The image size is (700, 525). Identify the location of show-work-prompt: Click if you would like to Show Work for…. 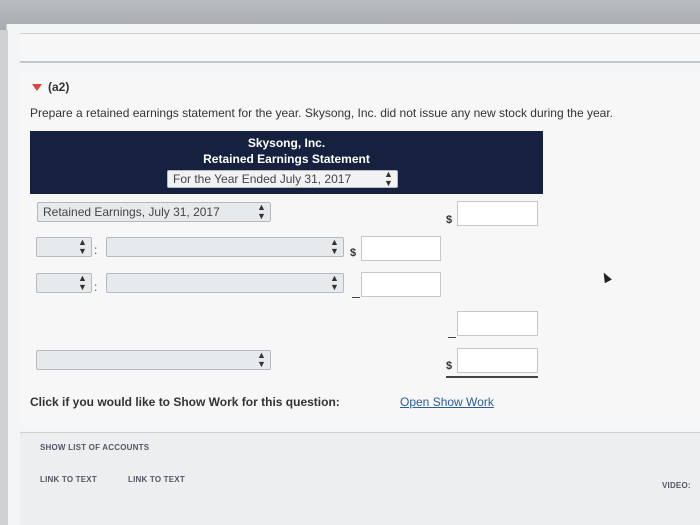
(185, 402).